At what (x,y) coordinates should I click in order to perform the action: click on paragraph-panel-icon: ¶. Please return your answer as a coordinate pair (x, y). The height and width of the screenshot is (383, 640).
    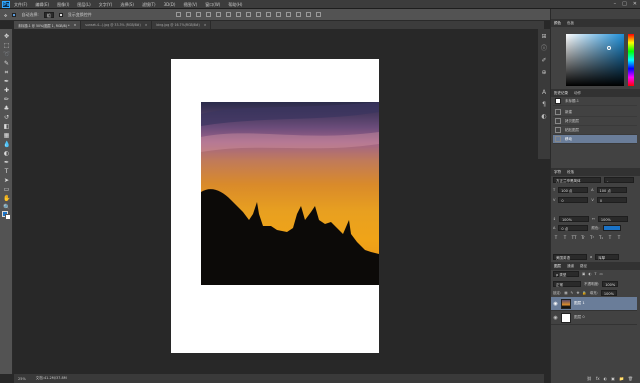
    Looking at the image, I should click on (544, 105).